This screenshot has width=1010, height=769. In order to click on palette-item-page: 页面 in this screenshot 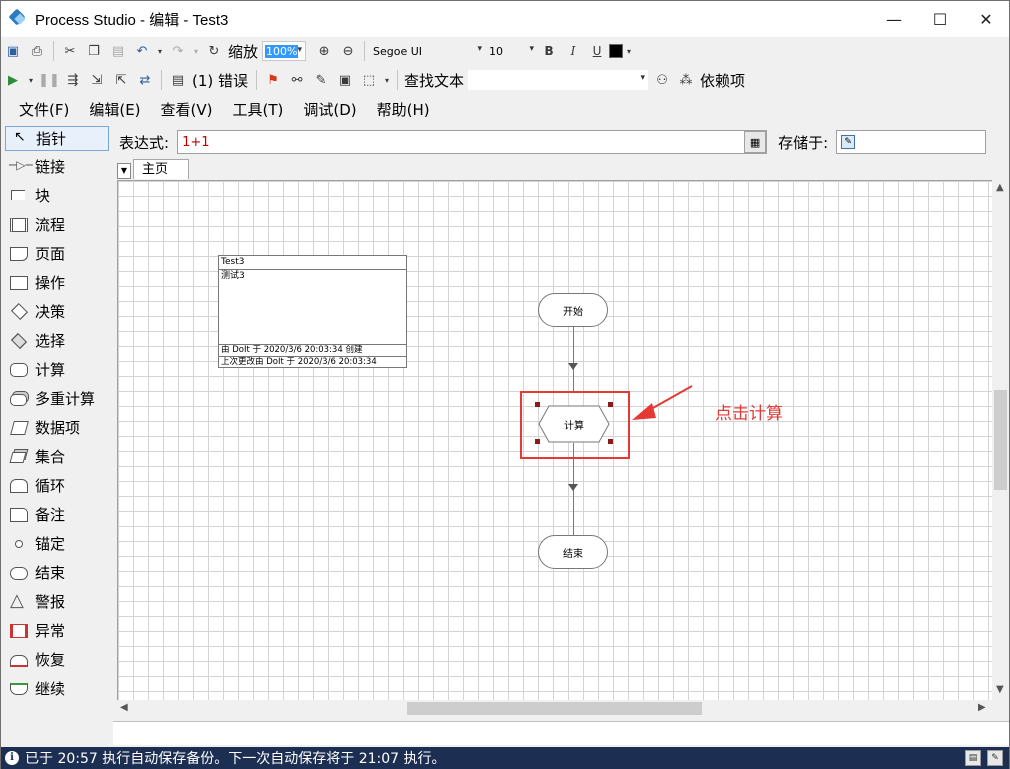, I will do `click(57, 253)`.